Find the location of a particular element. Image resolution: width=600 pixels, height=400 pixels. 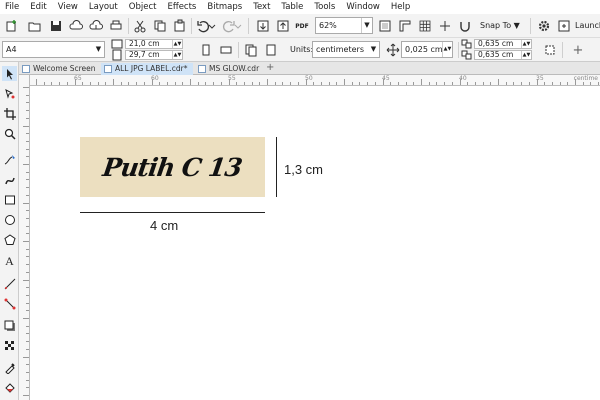

snap-to-dropdown: Snap To ▼ is located at coordinates (500, 25).